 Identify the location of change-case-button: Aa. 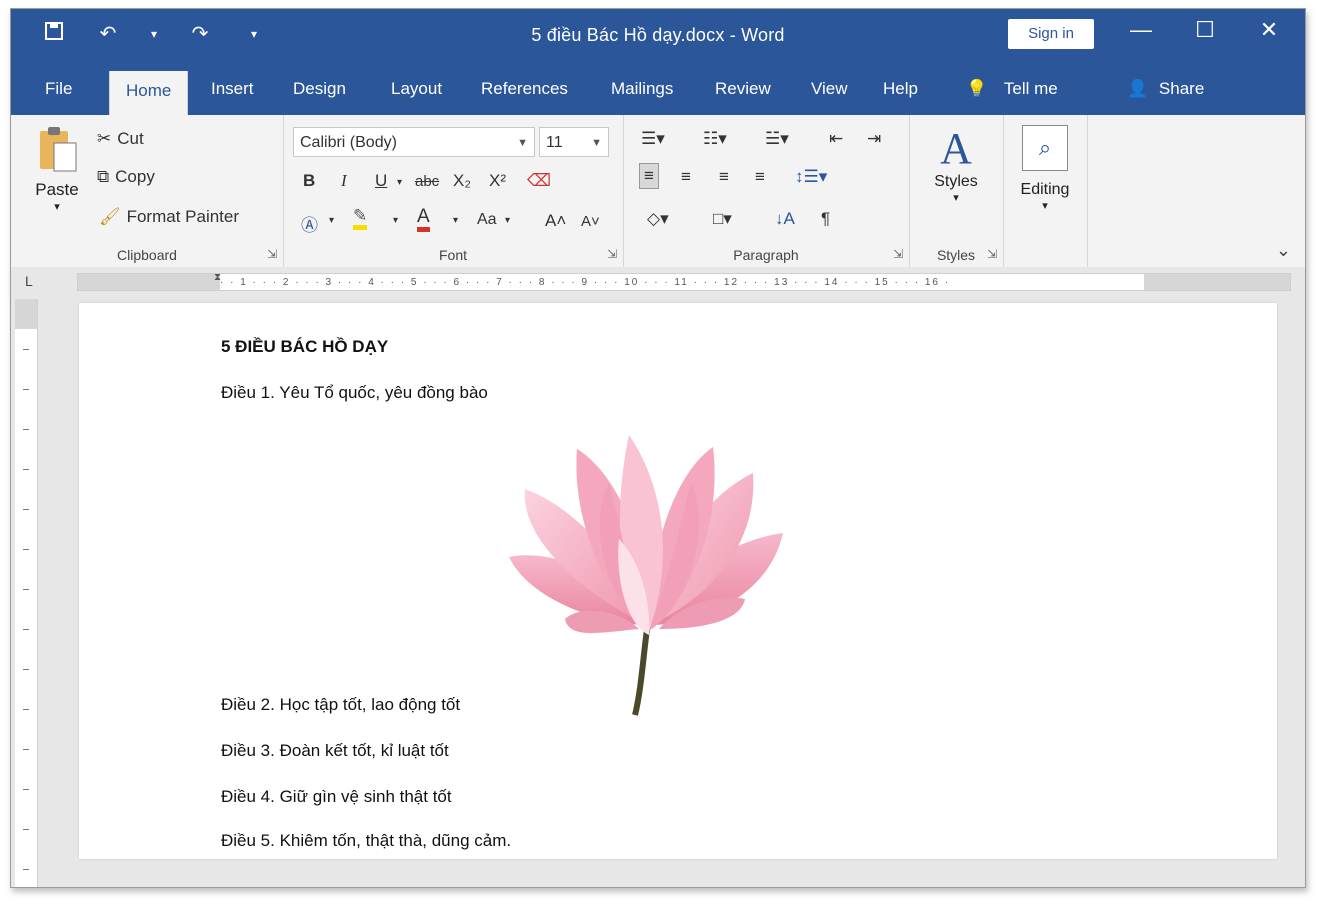
(487, 220).